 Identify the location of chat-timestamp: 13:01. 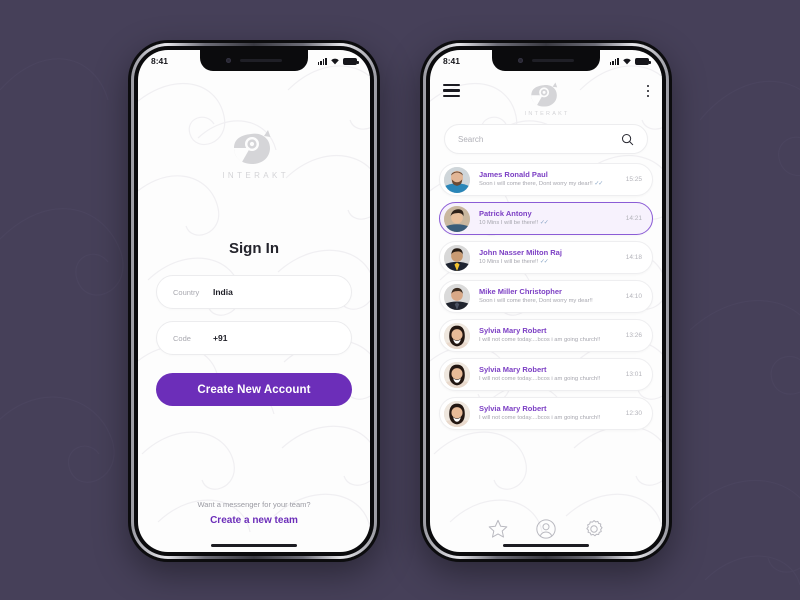
(633, 374).